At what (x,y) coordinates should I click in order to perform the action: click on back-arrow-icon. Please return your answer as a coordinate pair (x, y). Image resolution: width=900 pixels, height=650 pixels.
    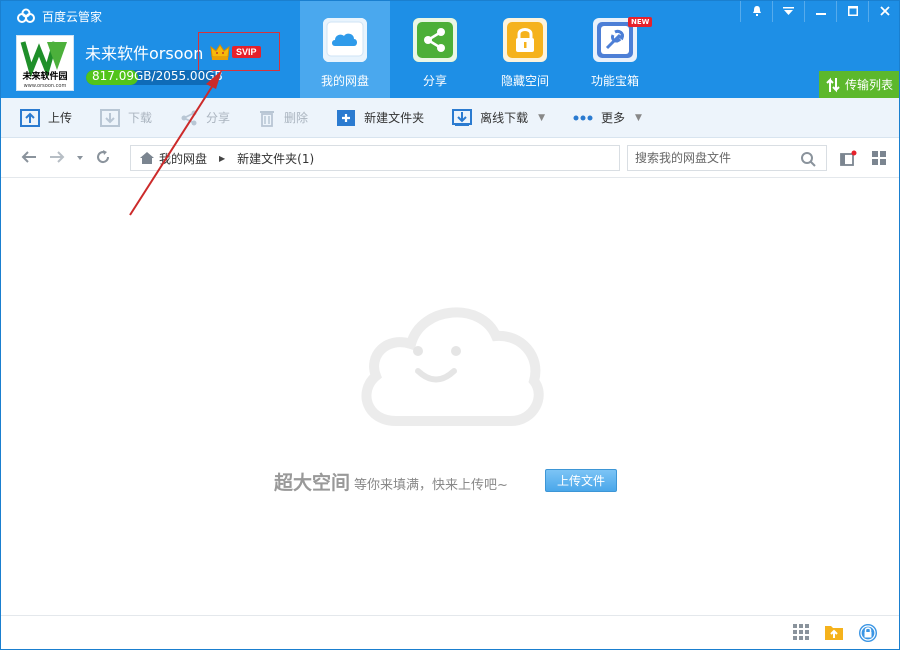
    Looking at the image, I should click on (29, 157).